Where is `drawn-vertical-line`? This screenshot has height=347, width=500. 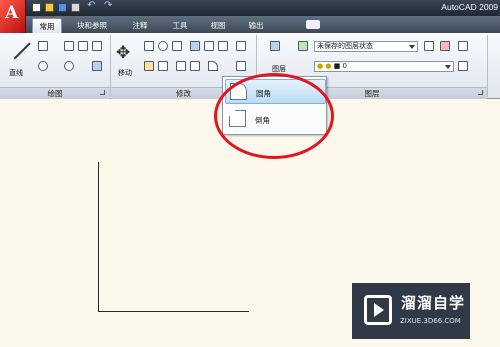 drawn-vertical-line is located at coordinates (98, 237).